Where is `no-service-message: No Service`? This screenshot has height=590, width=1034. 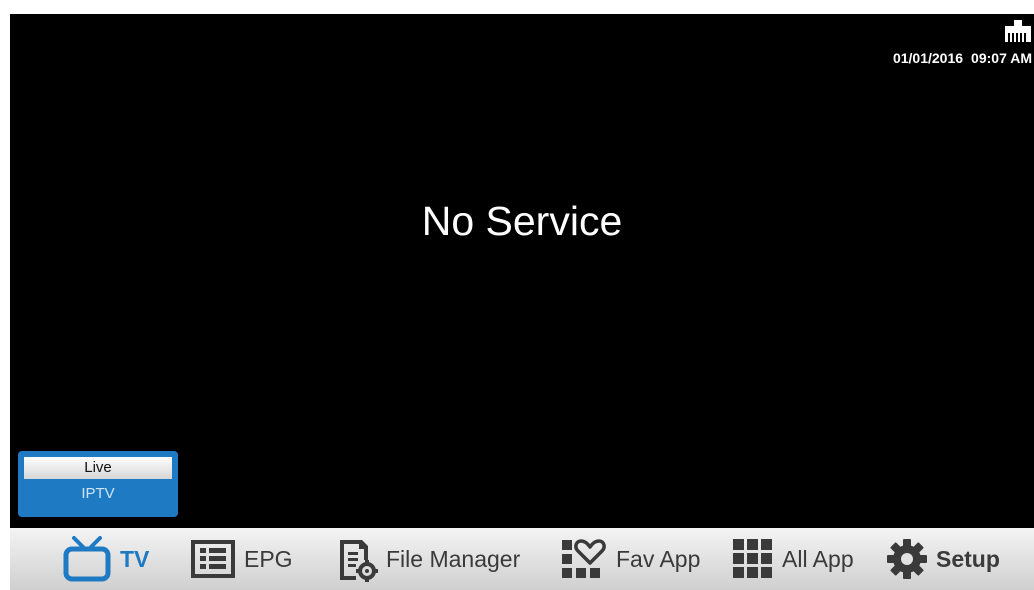 no-service-message: No Service is located at coordinates (522, 221).